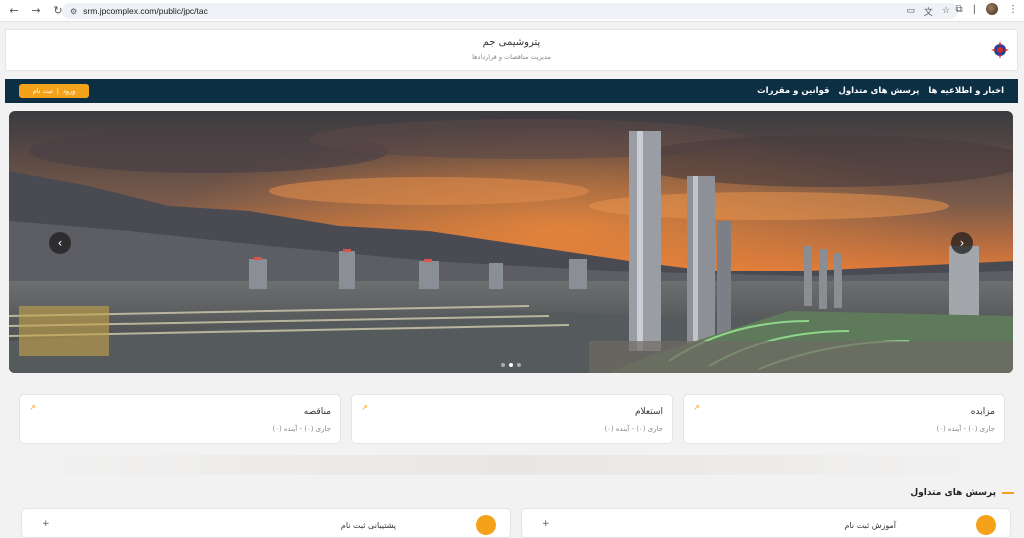  I want to click on login-label: ورود, so click(69, 91).